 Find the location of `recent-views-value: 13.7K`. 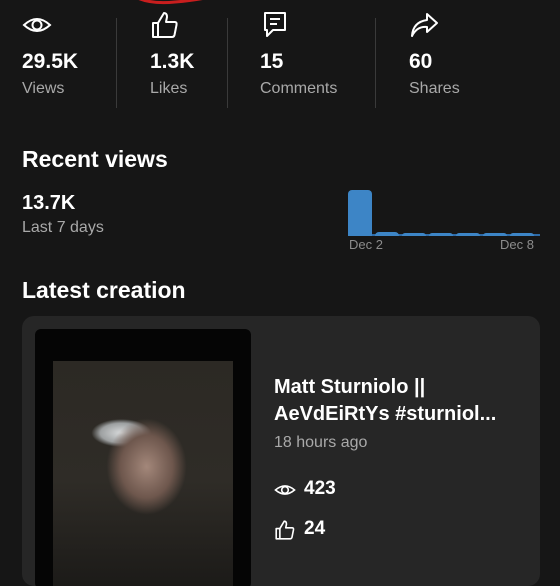

recent-views-value: 13.7K is located at coordinates (49, 203).